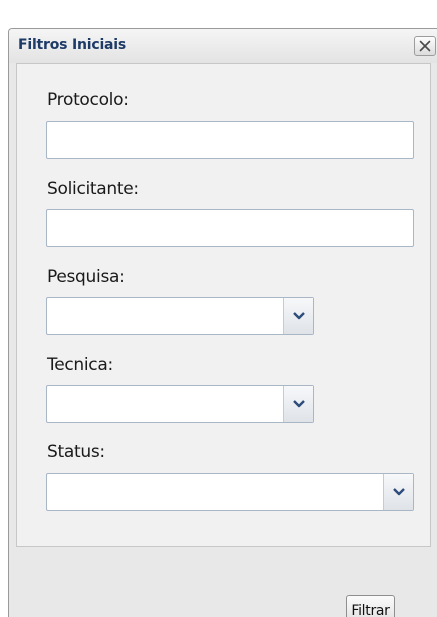  I want to click on protocolo-label: Protocolo:, so click(88, 100).